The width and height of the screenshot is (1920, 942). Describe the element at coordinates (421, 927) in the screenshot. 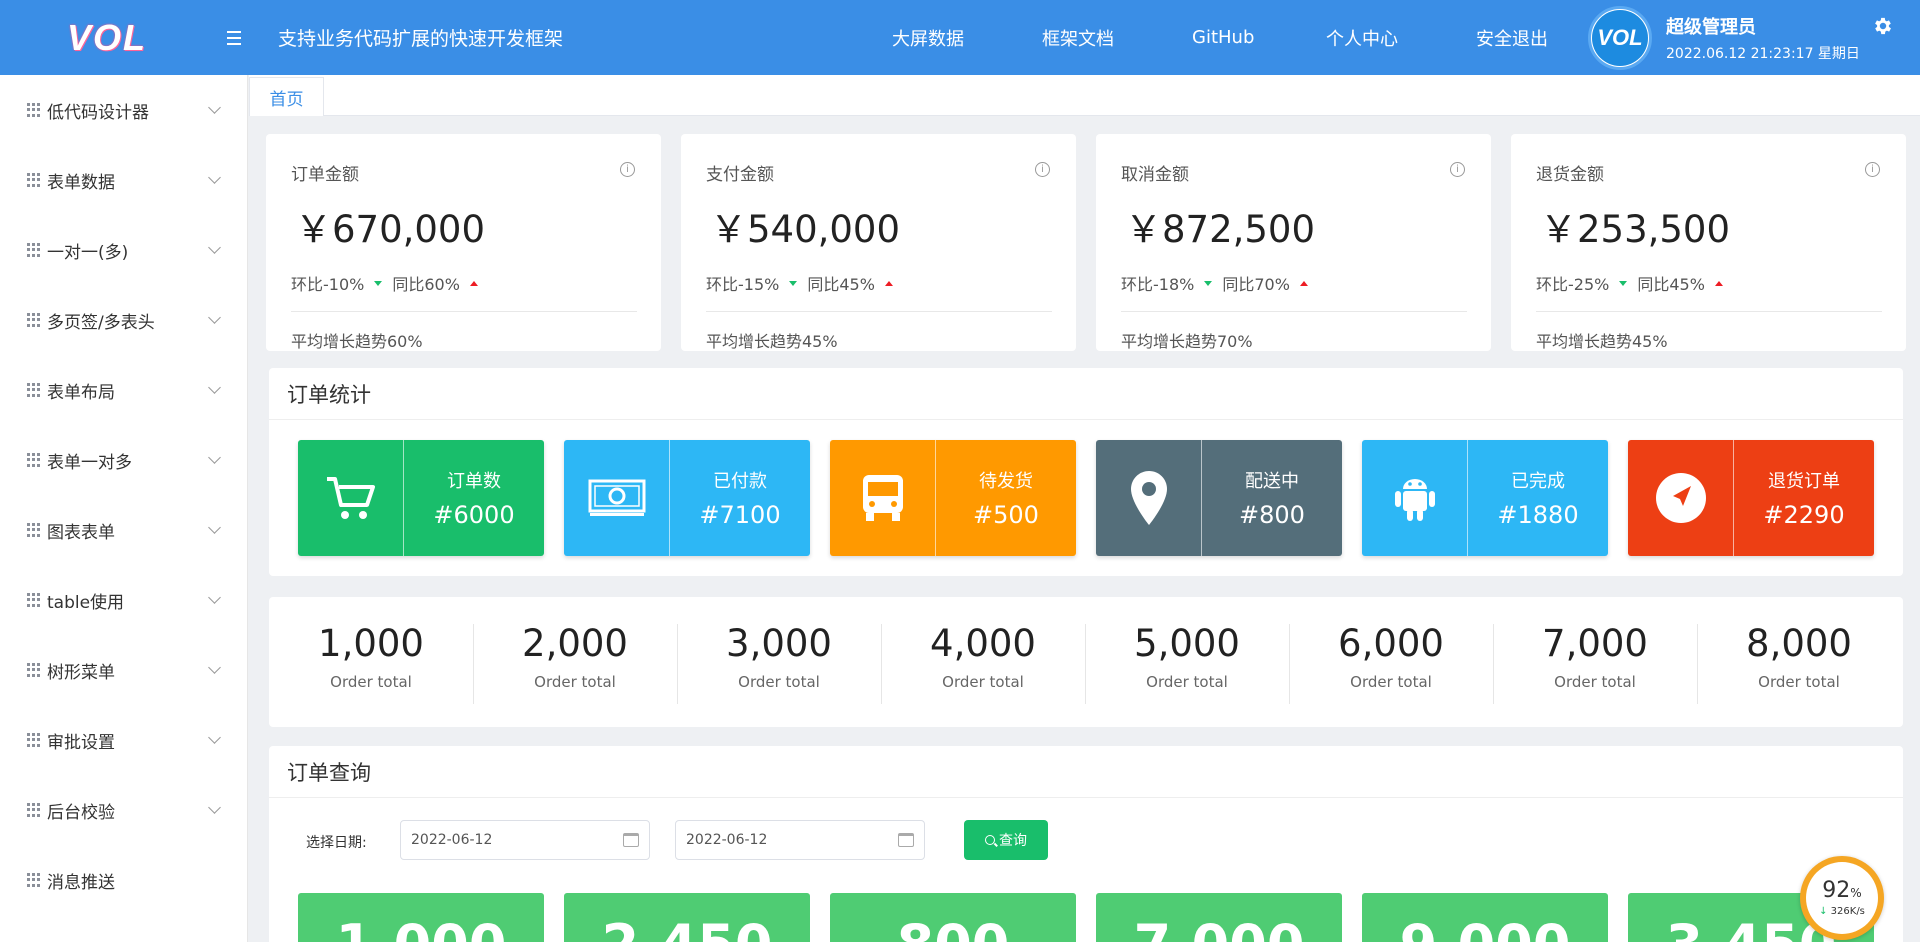

I see `query-result-value: 1,000` at that location.